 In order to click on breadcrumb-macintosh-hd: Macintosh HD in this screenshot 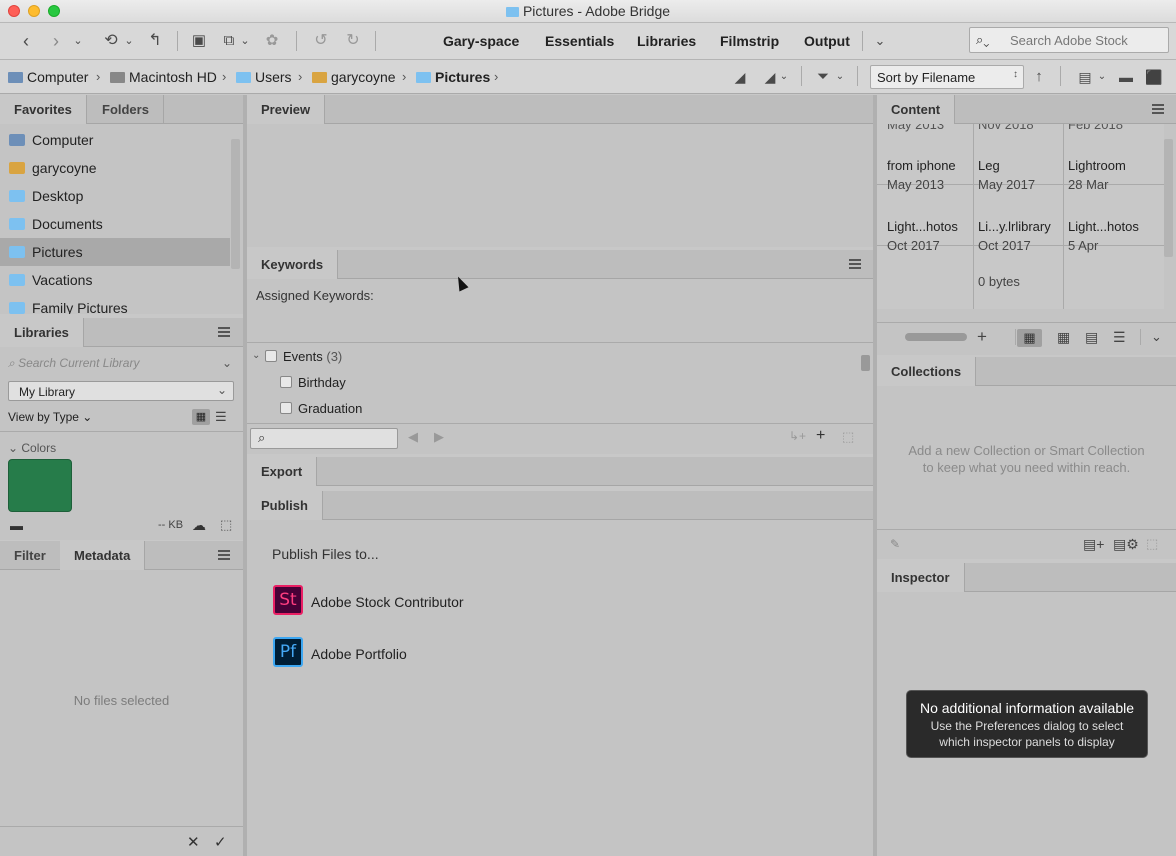, I will do `click(163, 77)`.